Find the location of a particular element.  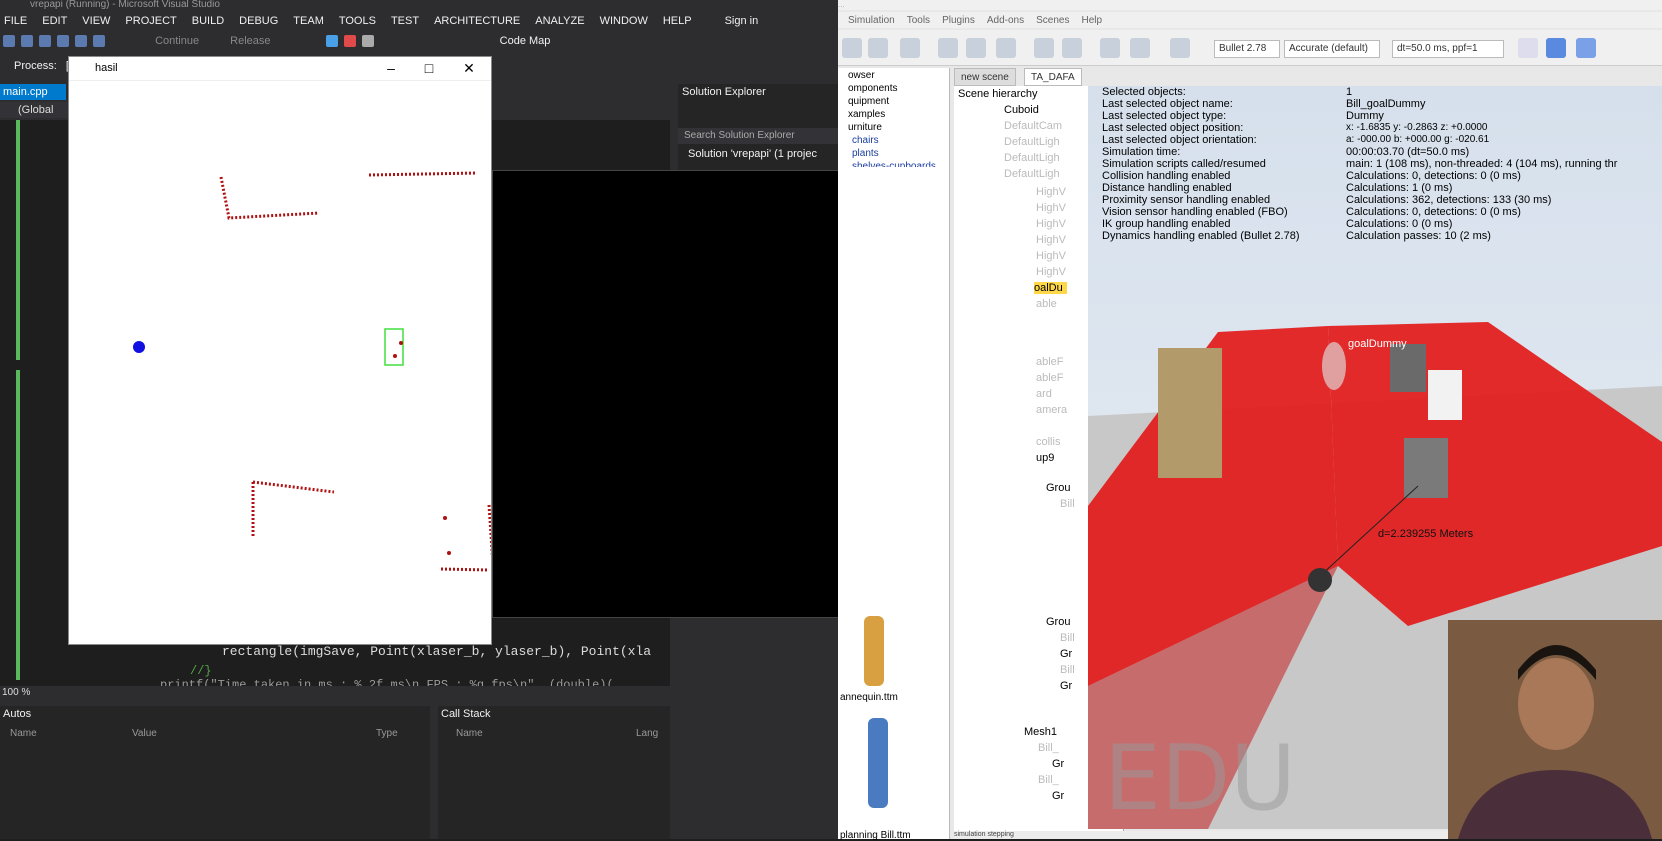

mannequin-thumbnail is located at coordinates (874, 651).